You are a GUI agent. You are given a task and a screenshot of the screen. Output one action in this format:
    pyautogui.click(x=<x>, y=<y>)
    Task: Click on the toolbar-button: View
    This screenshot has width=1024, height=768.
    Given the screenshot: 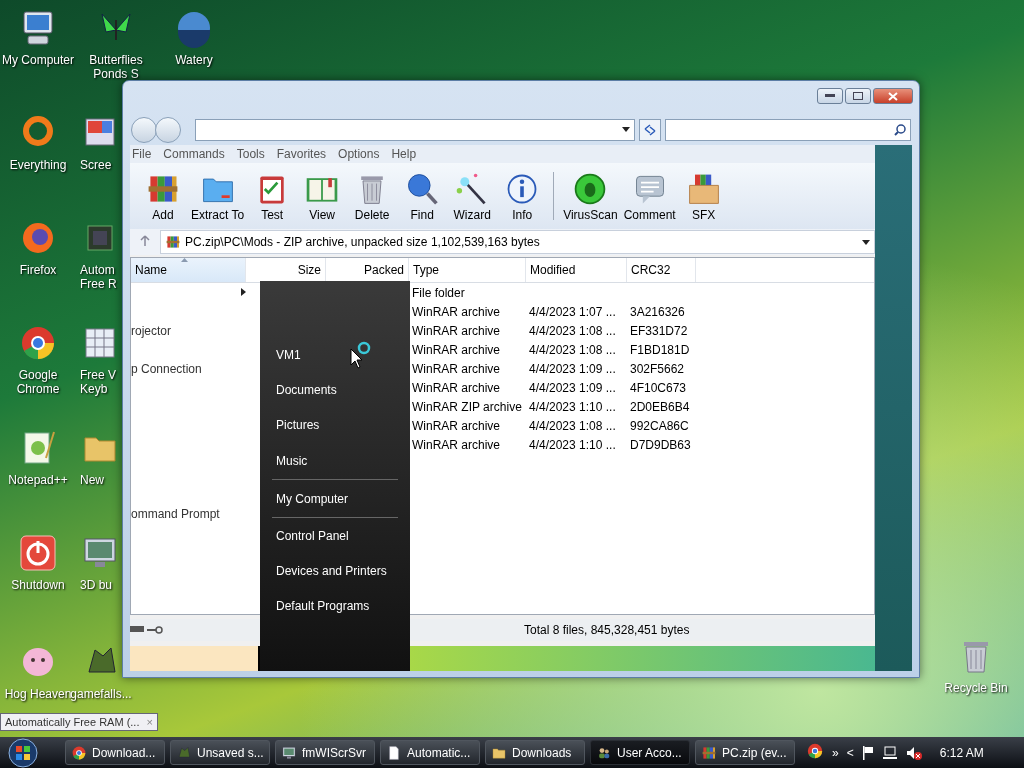 What is the action you would take?
    pyautogui.click(x=322, y=196)
    